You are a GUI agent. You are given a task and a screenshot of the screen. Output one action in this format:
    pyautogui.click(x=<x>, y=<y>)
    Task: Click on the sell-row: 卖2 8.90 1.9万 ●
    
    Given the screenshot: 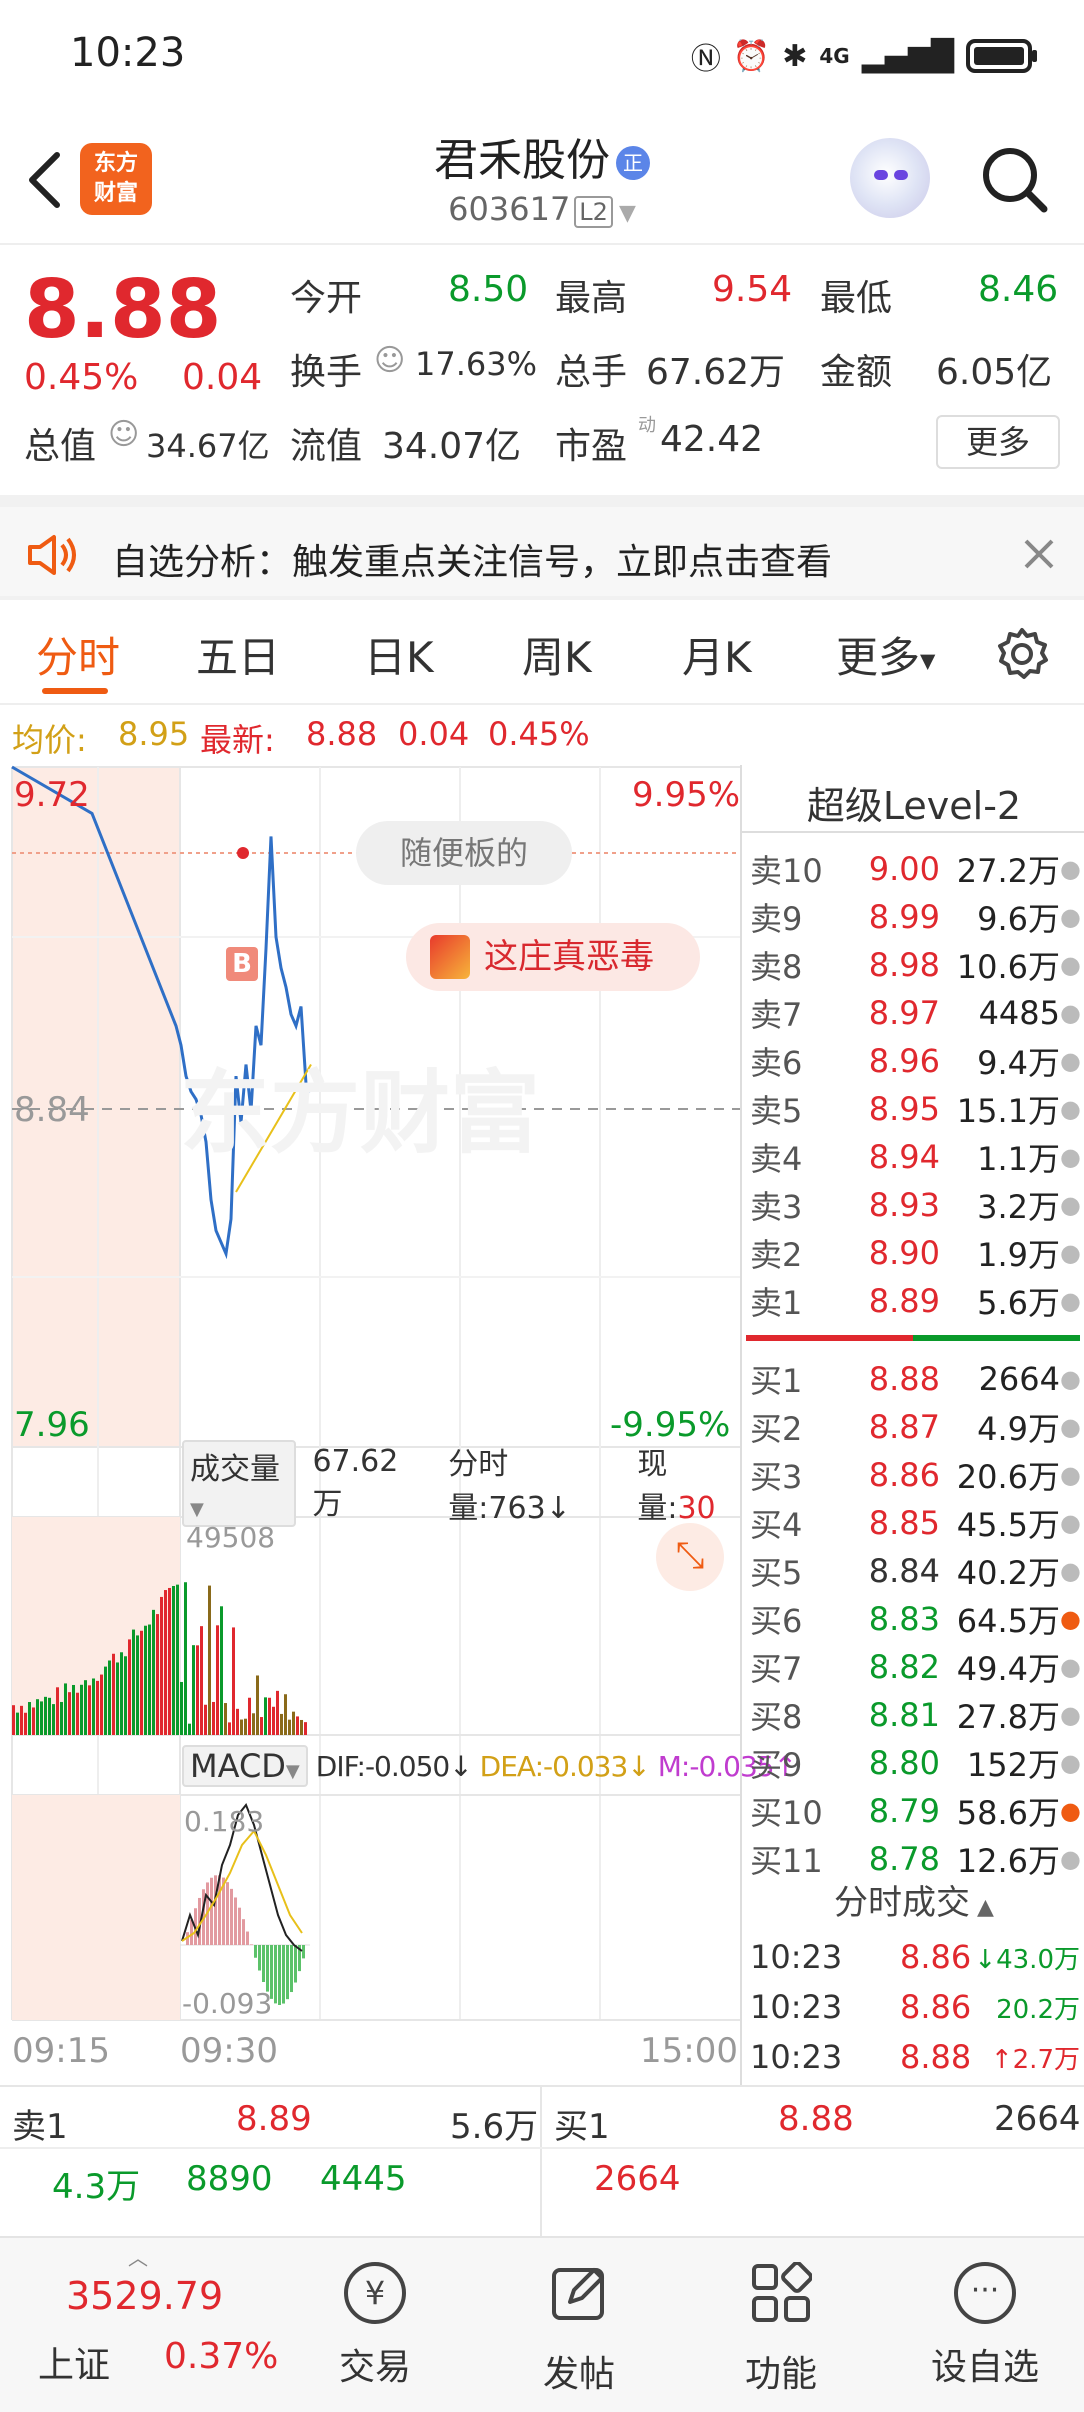 What is the action you would take?
    pyautogui.click(x=915, y=1253)
    